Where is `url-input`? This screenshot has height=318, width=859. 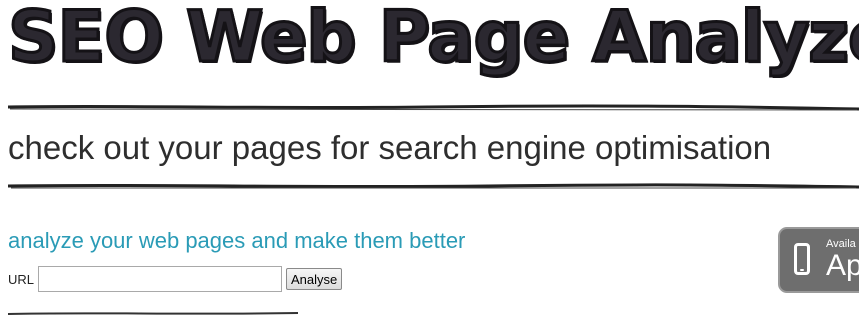 url-input is located at coordinates (160, 279).